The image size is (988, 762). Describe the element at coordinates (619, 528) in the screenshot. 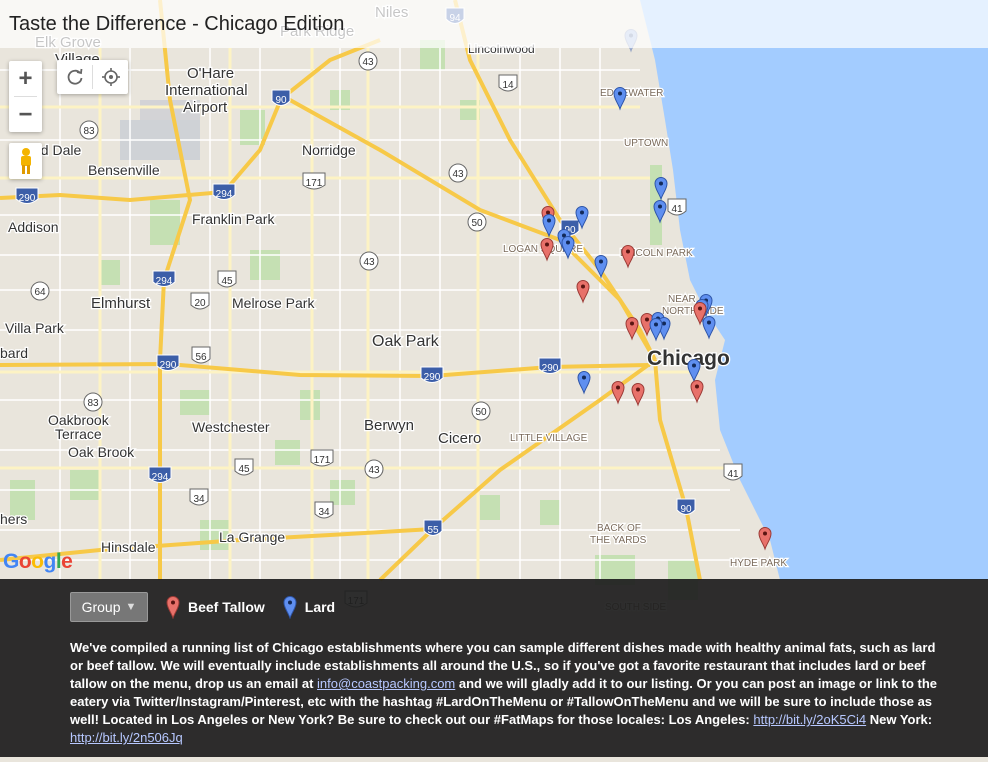

I see `place-label: BACK OF` at that location.